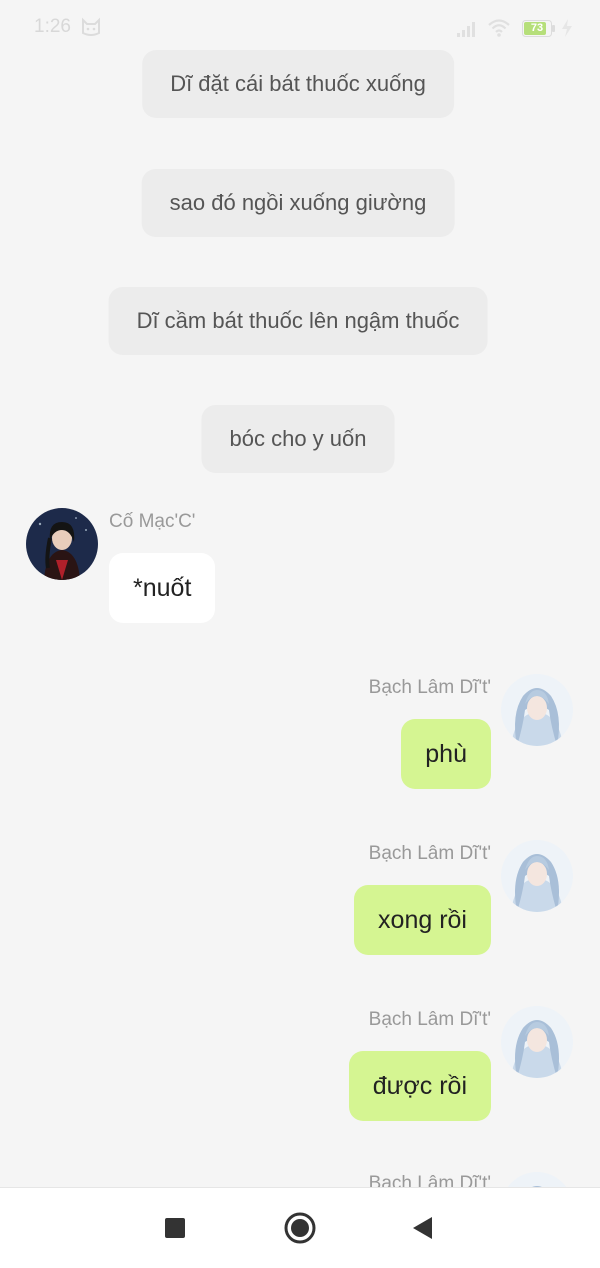 The image size is (600, 1268). Describe the element at coordinates (422, 920) in the screenshot. I see `message-bubble-outgoing: xong rồi` at that location.